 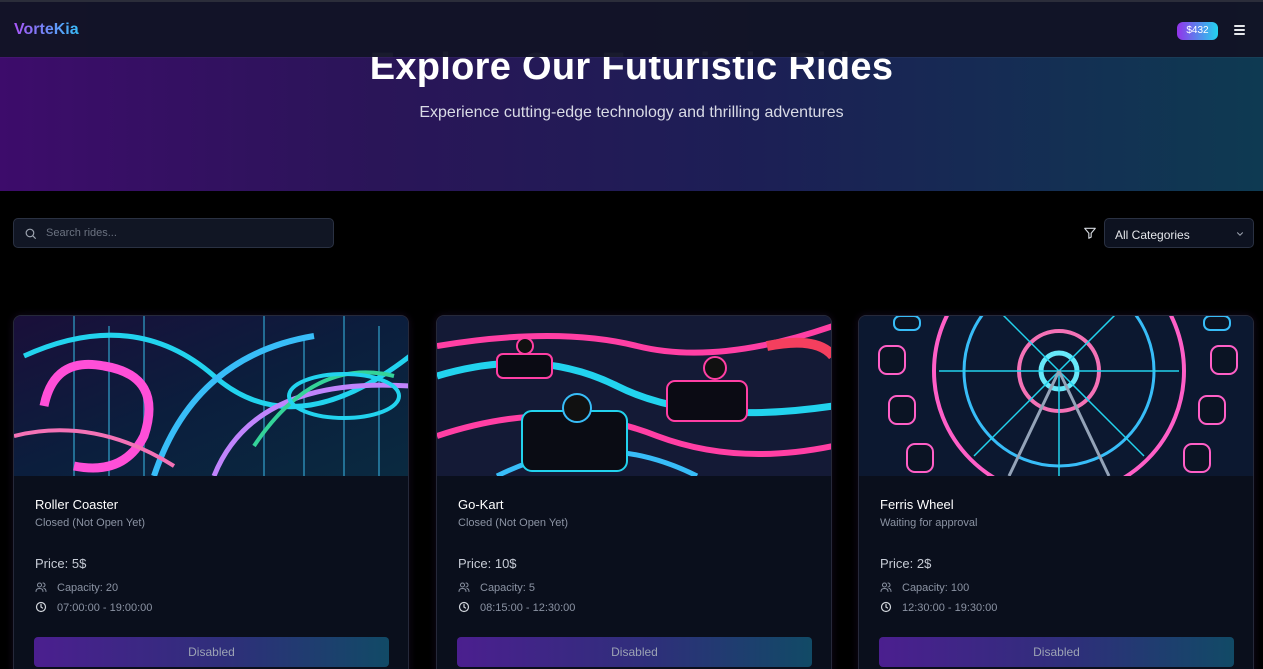 I want to click on ferris-wheel-image, so click(x=1056, y=396).